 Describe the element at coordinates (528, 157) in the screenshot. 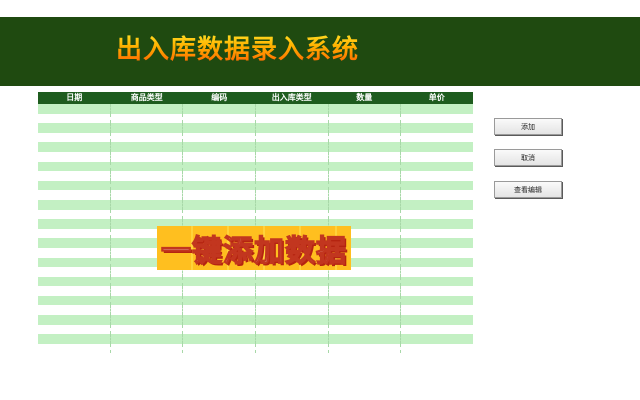

I see `cancel-button: 取消` at that location.